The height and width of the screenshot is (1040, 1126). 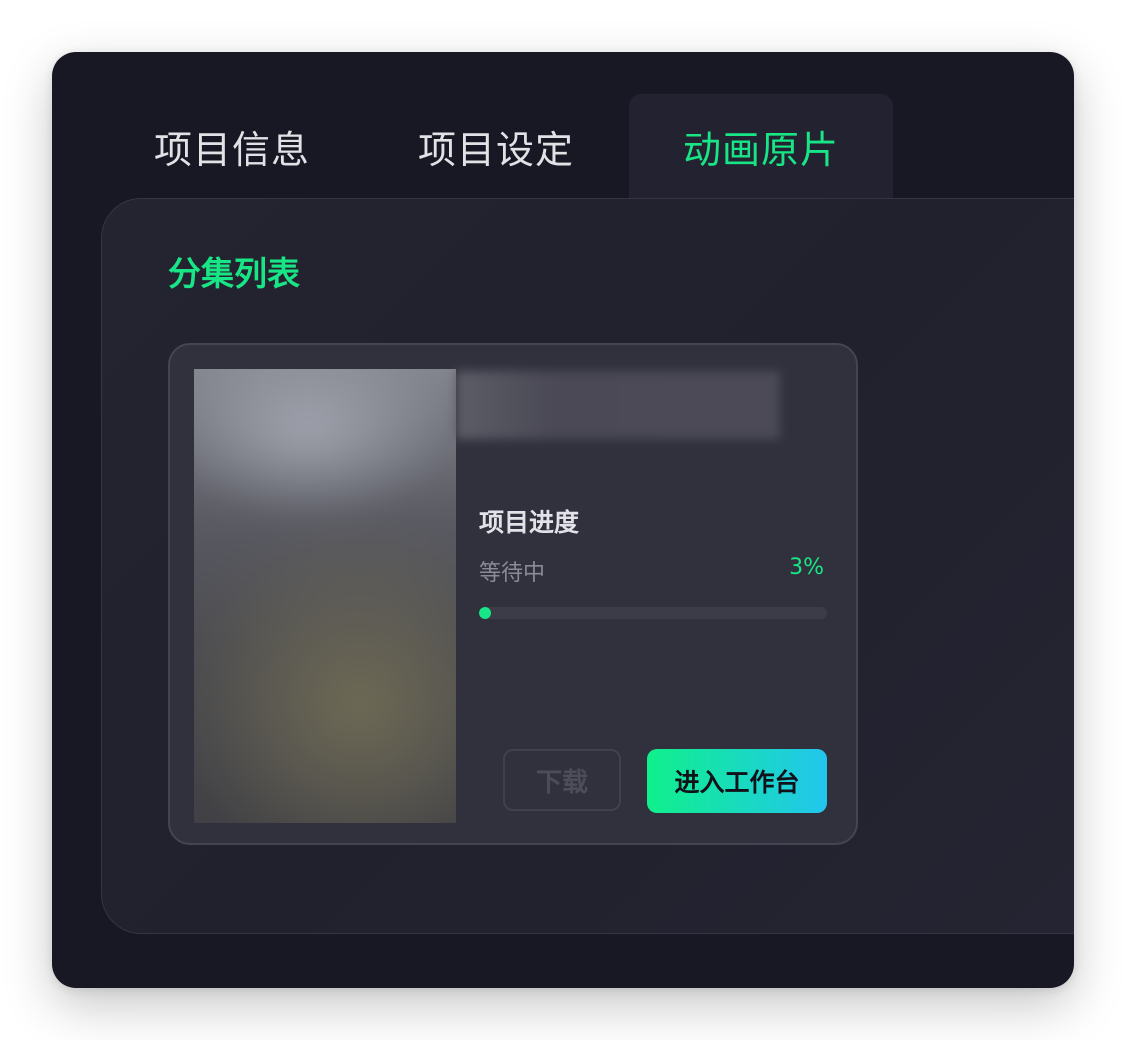 What do you see at coordinates (495, 149) in the screenshot?
I see `tab-label: 项目设定` at bounding box center [495, 149].